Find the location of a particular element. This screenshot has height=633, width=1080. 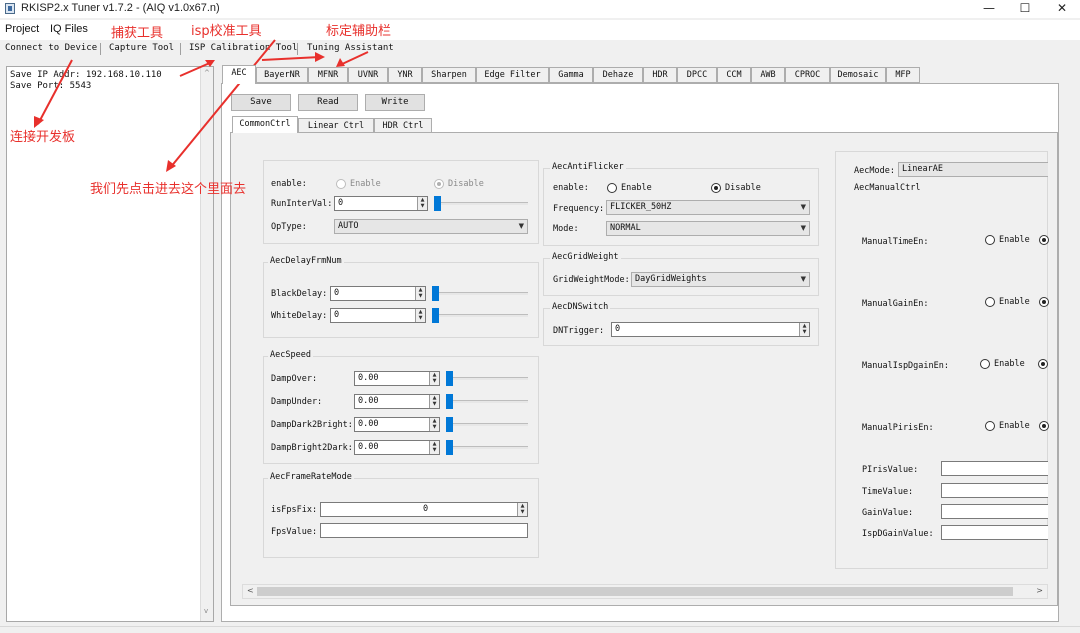

annotation-isp: isp校准工具 is located at coordinates (226, 31).